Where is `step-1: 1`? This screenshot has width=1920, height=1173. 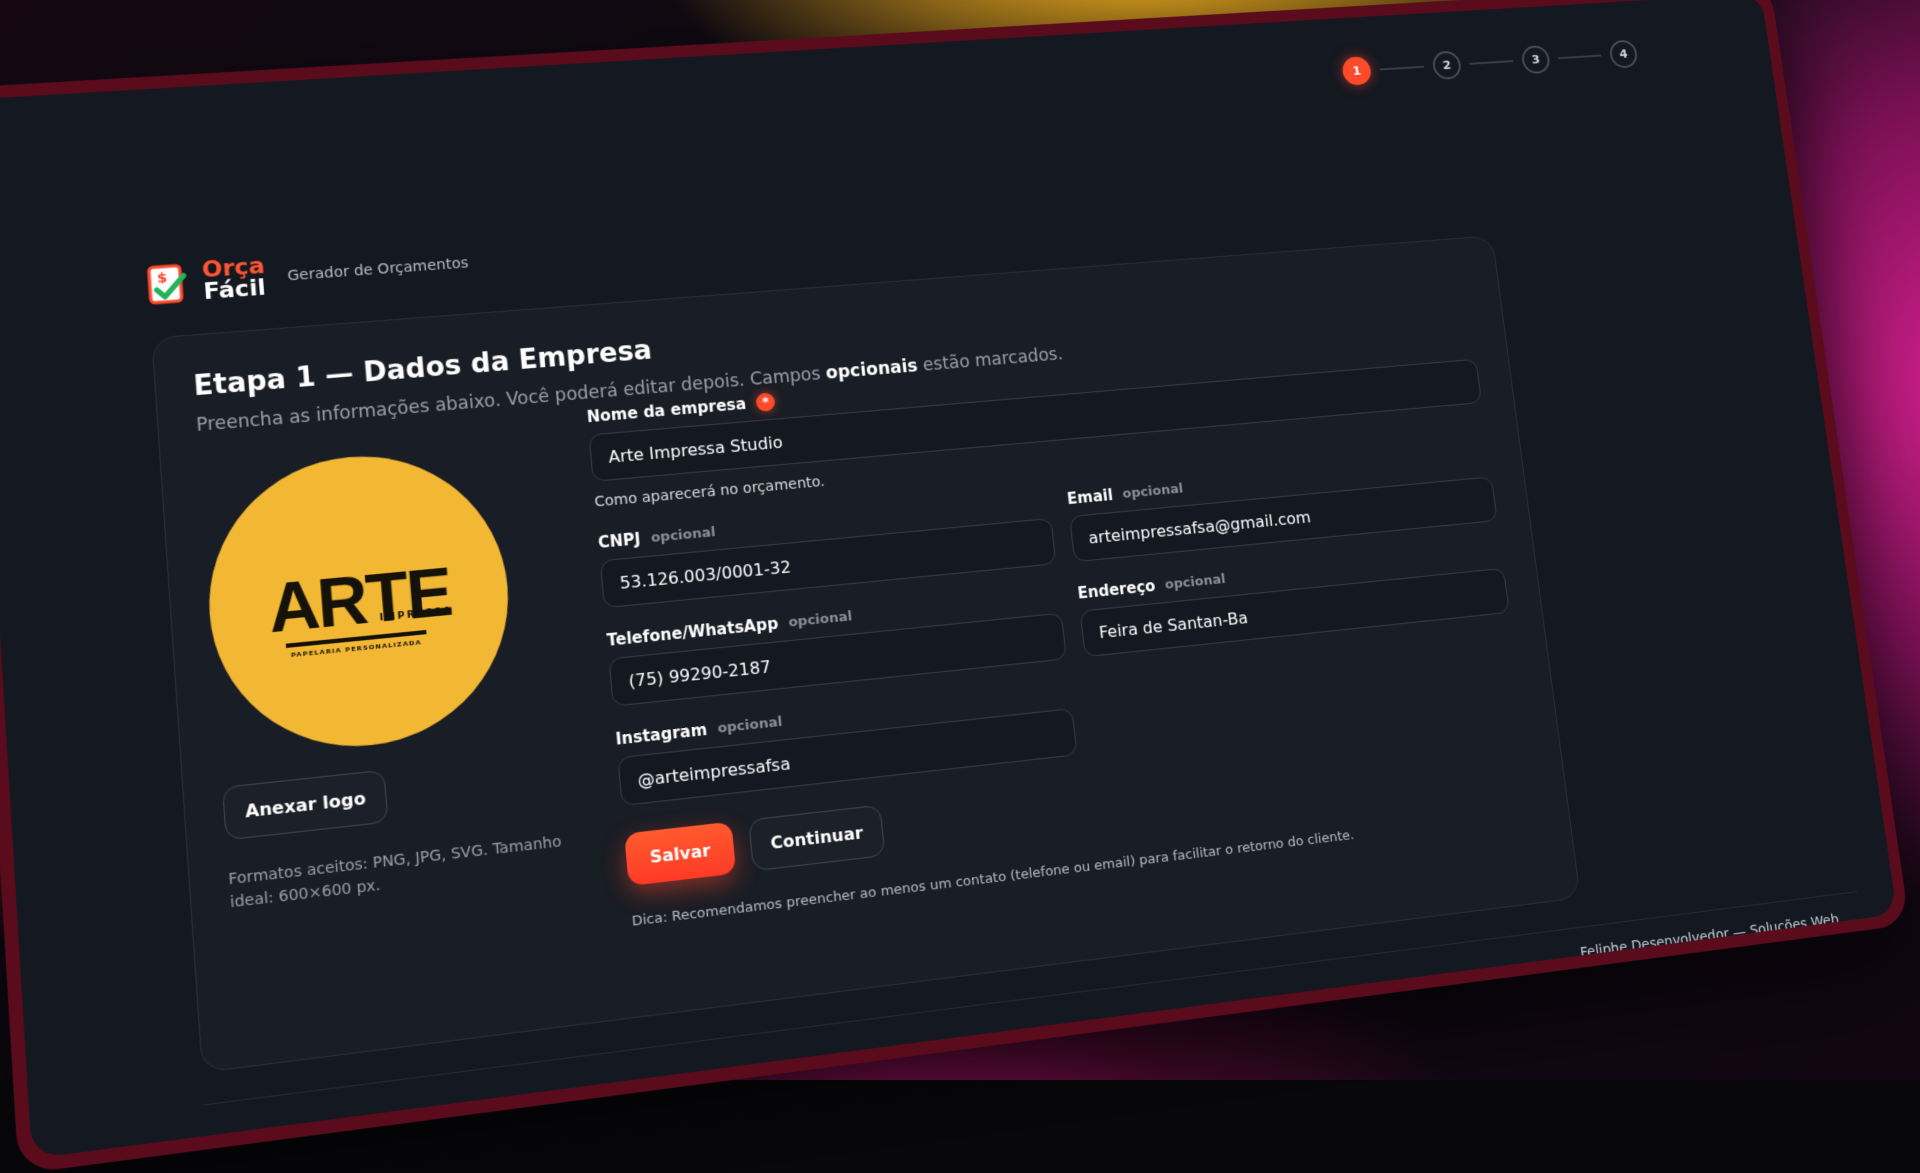 step-1: 1 is located at coordinates (1357, 71).